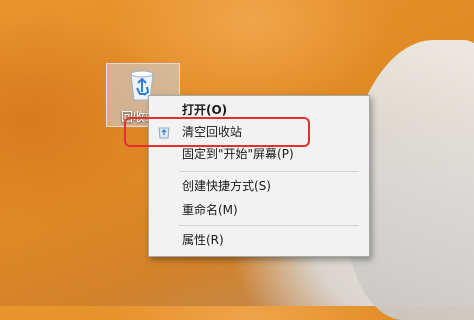 This screenshot has height=320, width=474. What do you see at coordinates (259, 210) in the screenshot?
I see `menu-item-rename: 重命名(M)` at bounding box center [259, 210].